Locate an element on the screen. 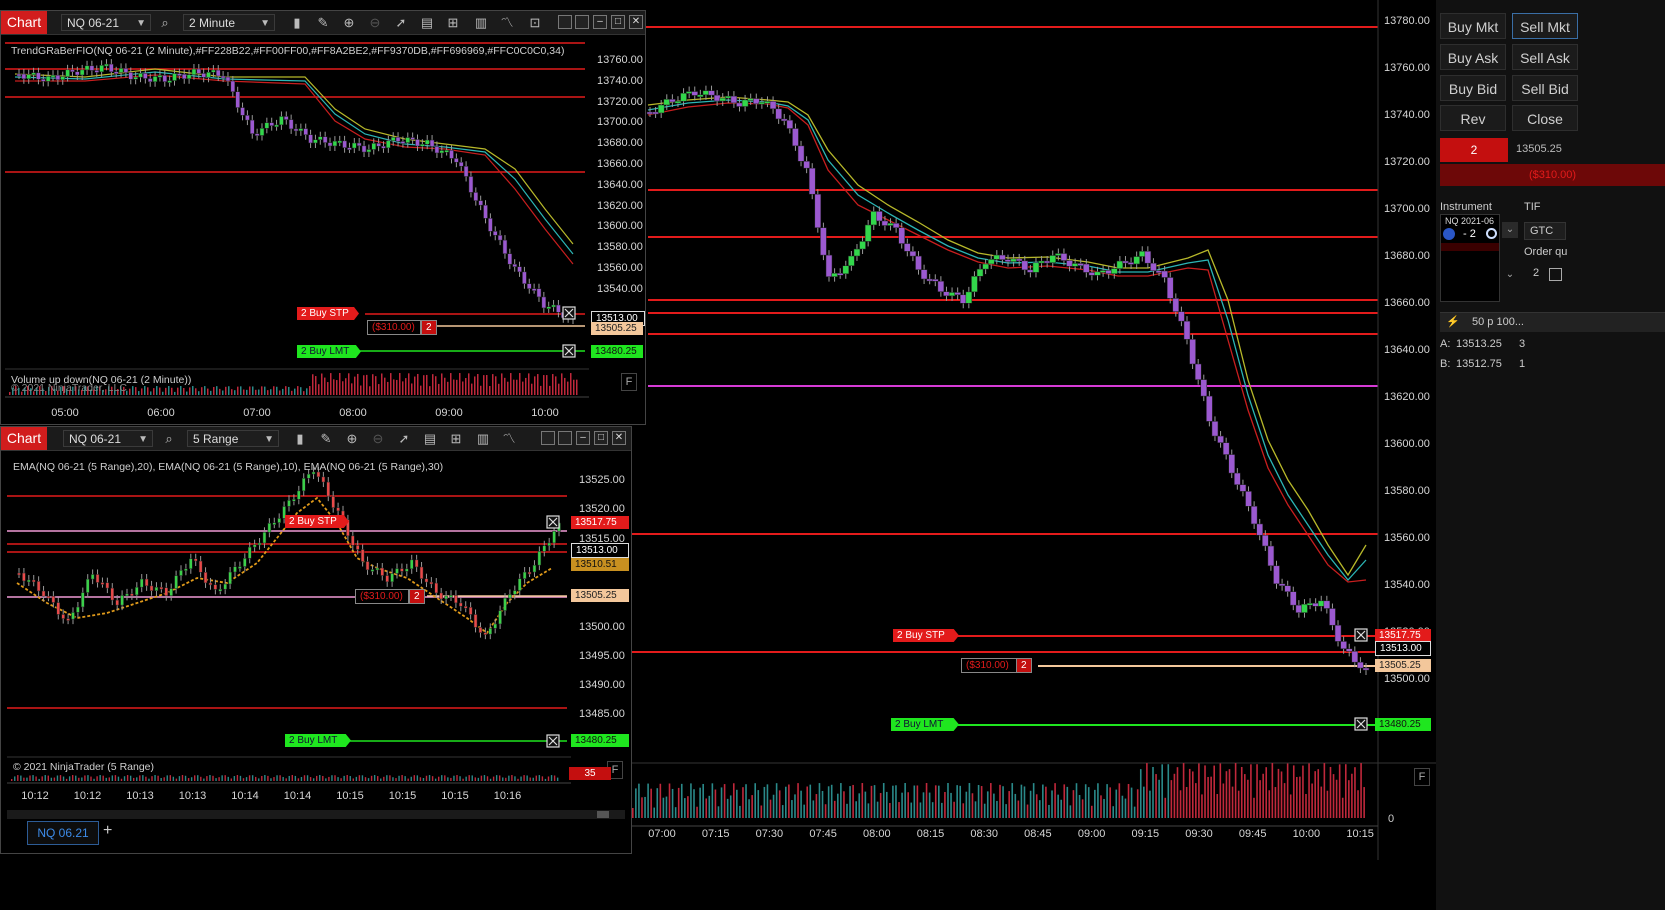 This screenshot has height=910, width=1665. calculator-icon is located at coordinates (1555, 274).